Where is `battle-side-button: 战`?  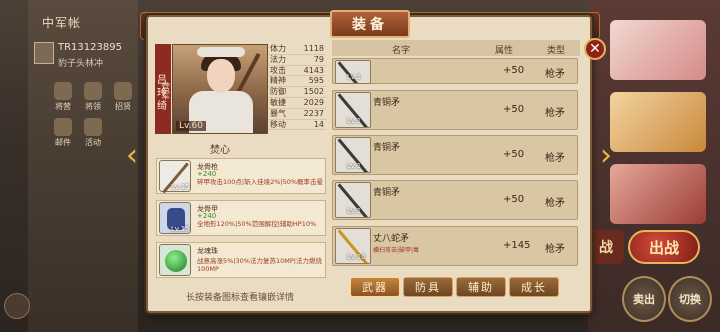
battle-side-button: 战 is located at coordinates (606, 247).